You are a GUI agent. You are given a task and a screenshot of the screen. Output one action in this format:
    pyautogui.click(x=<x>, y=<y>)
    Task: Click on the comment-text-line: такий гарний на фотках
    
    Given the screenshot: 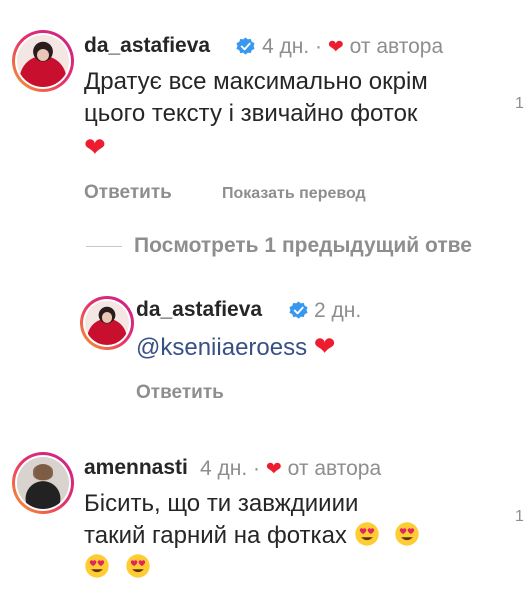 What is the action you would take?
    pyautogui.click(x=215, y=535)
    